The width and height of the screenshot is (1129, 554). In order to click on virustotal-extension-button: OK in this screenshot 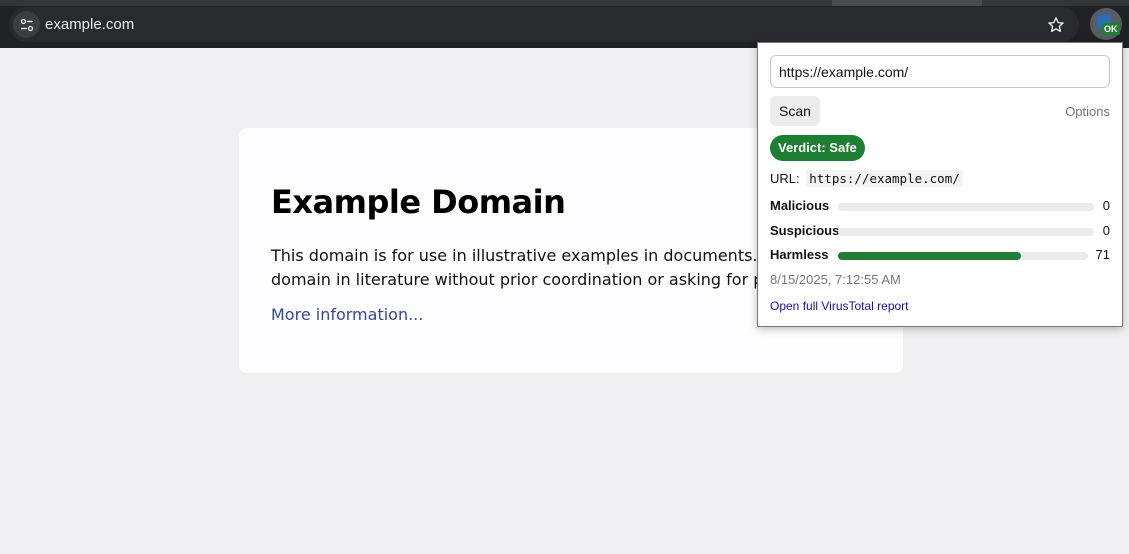, I will do `click(1106, 24)`.